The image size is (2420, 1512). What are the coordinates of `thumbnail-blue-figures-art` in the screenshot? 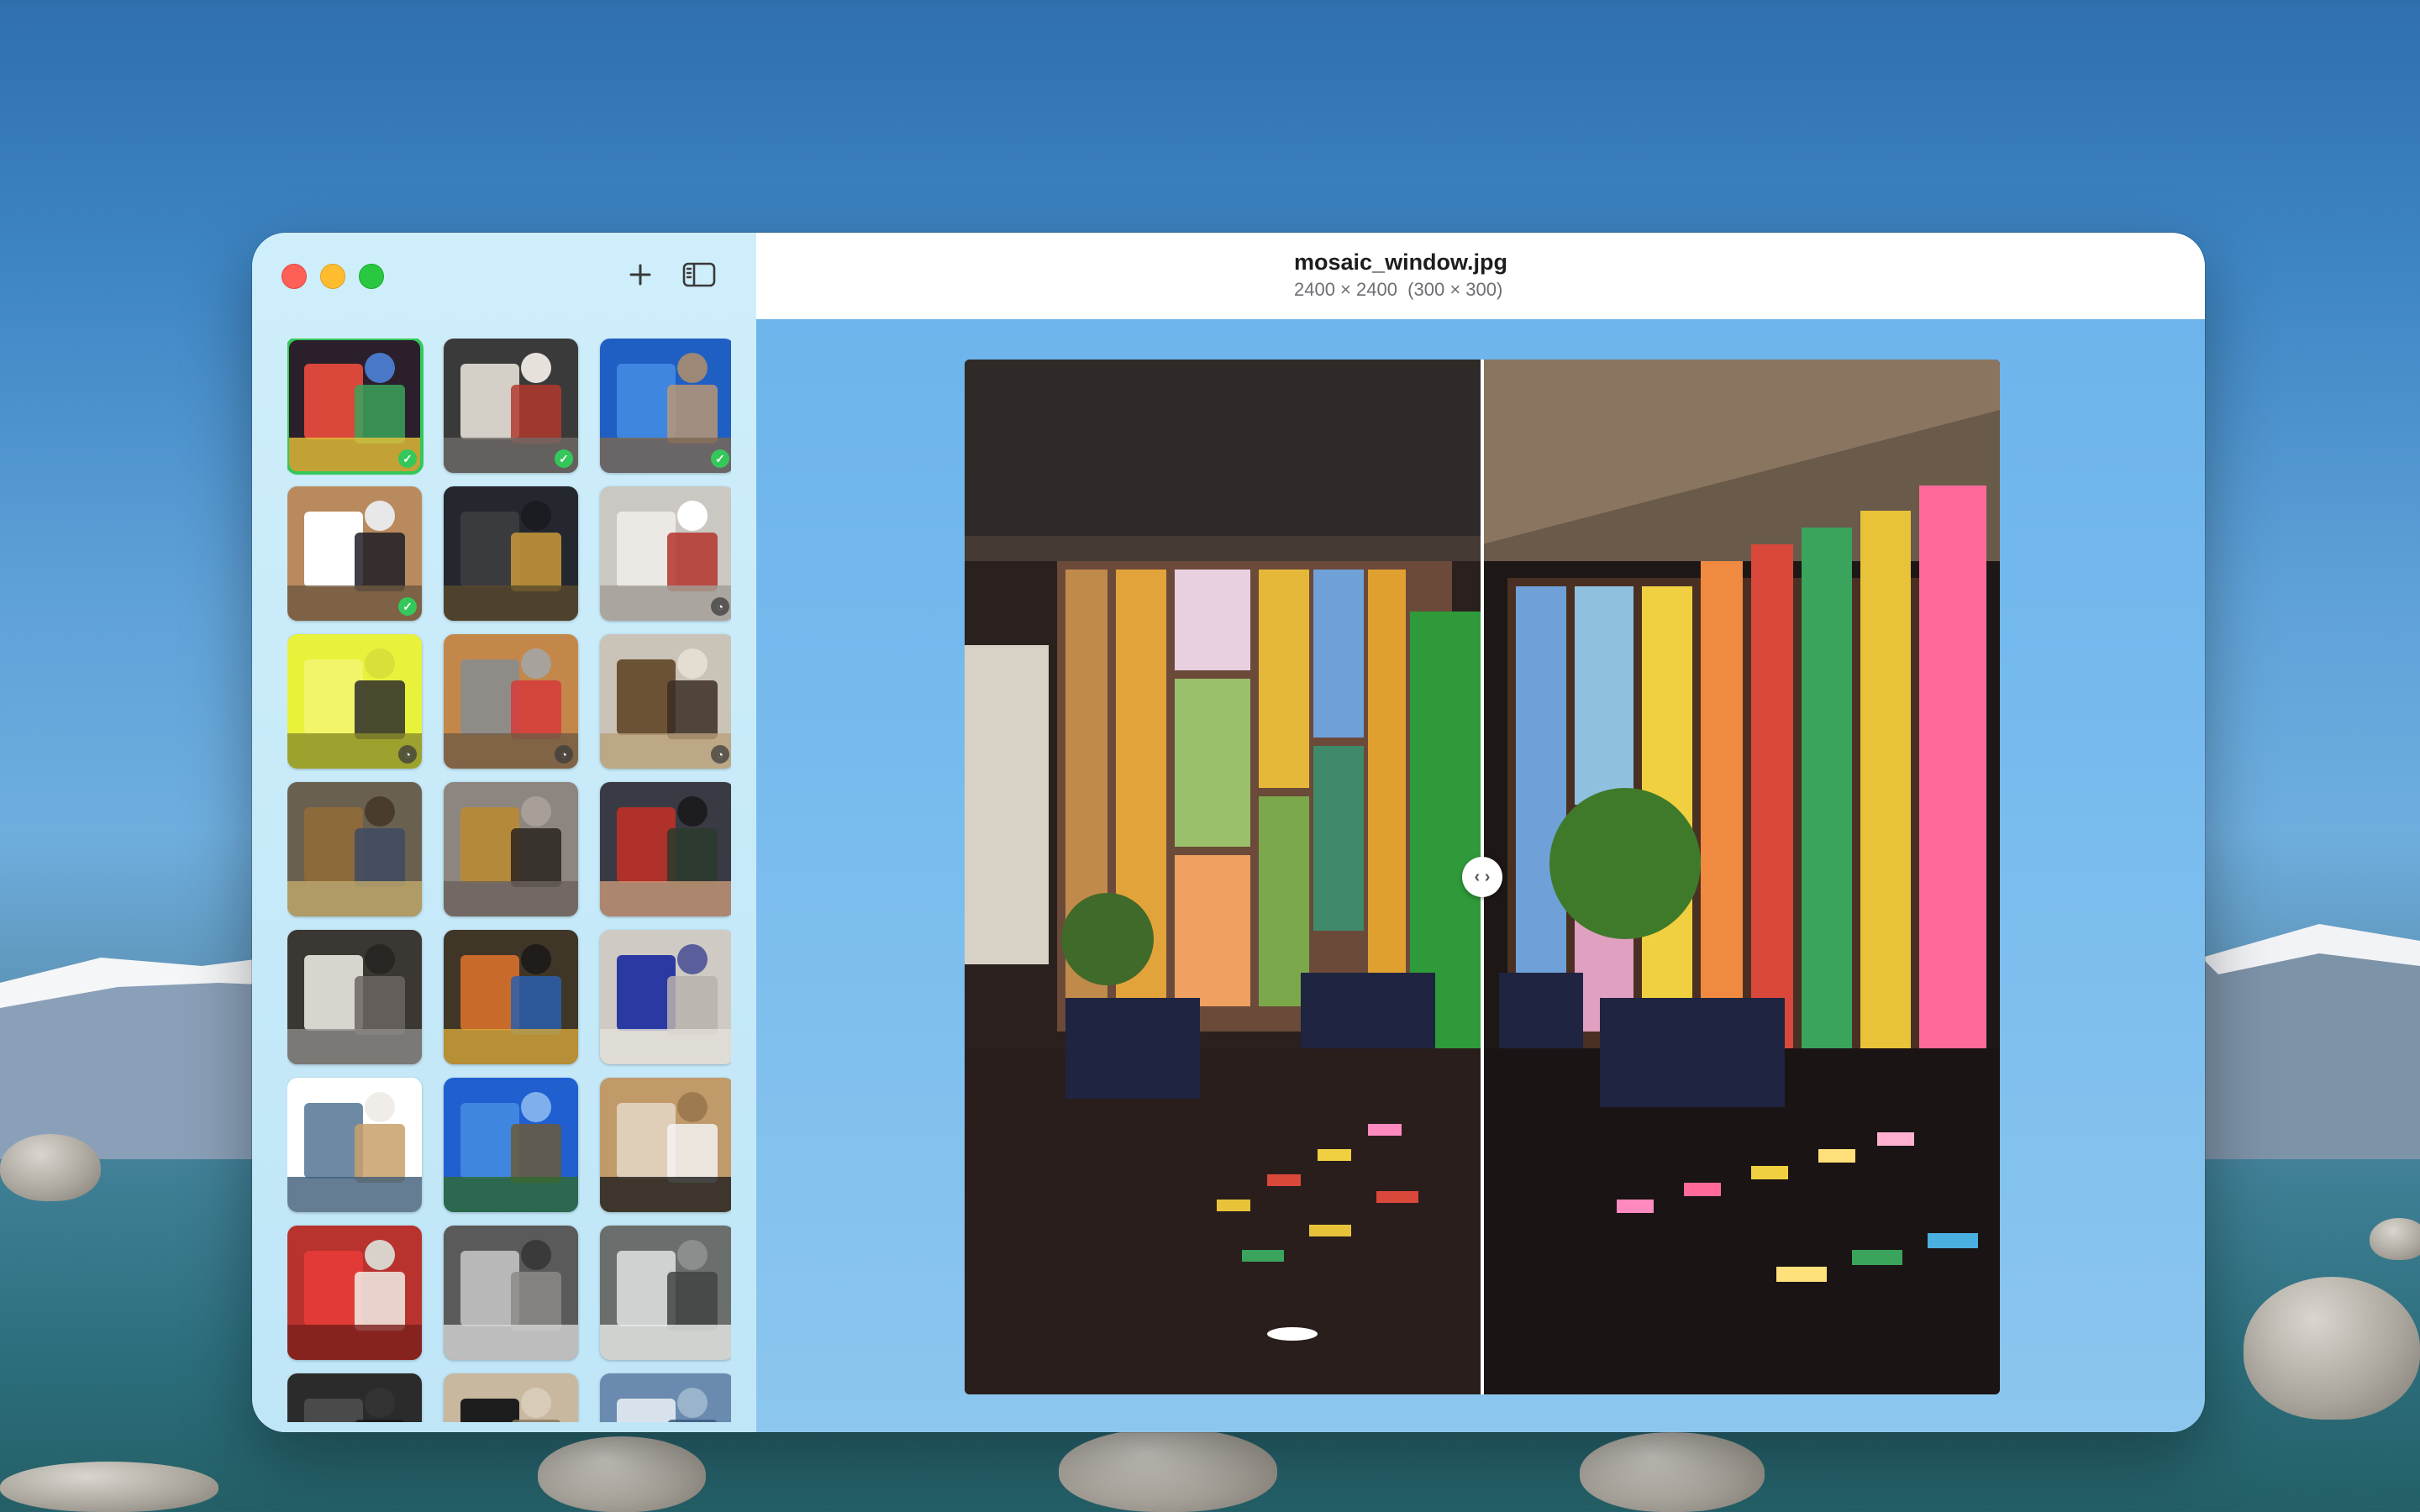 It's located at (665, 997).